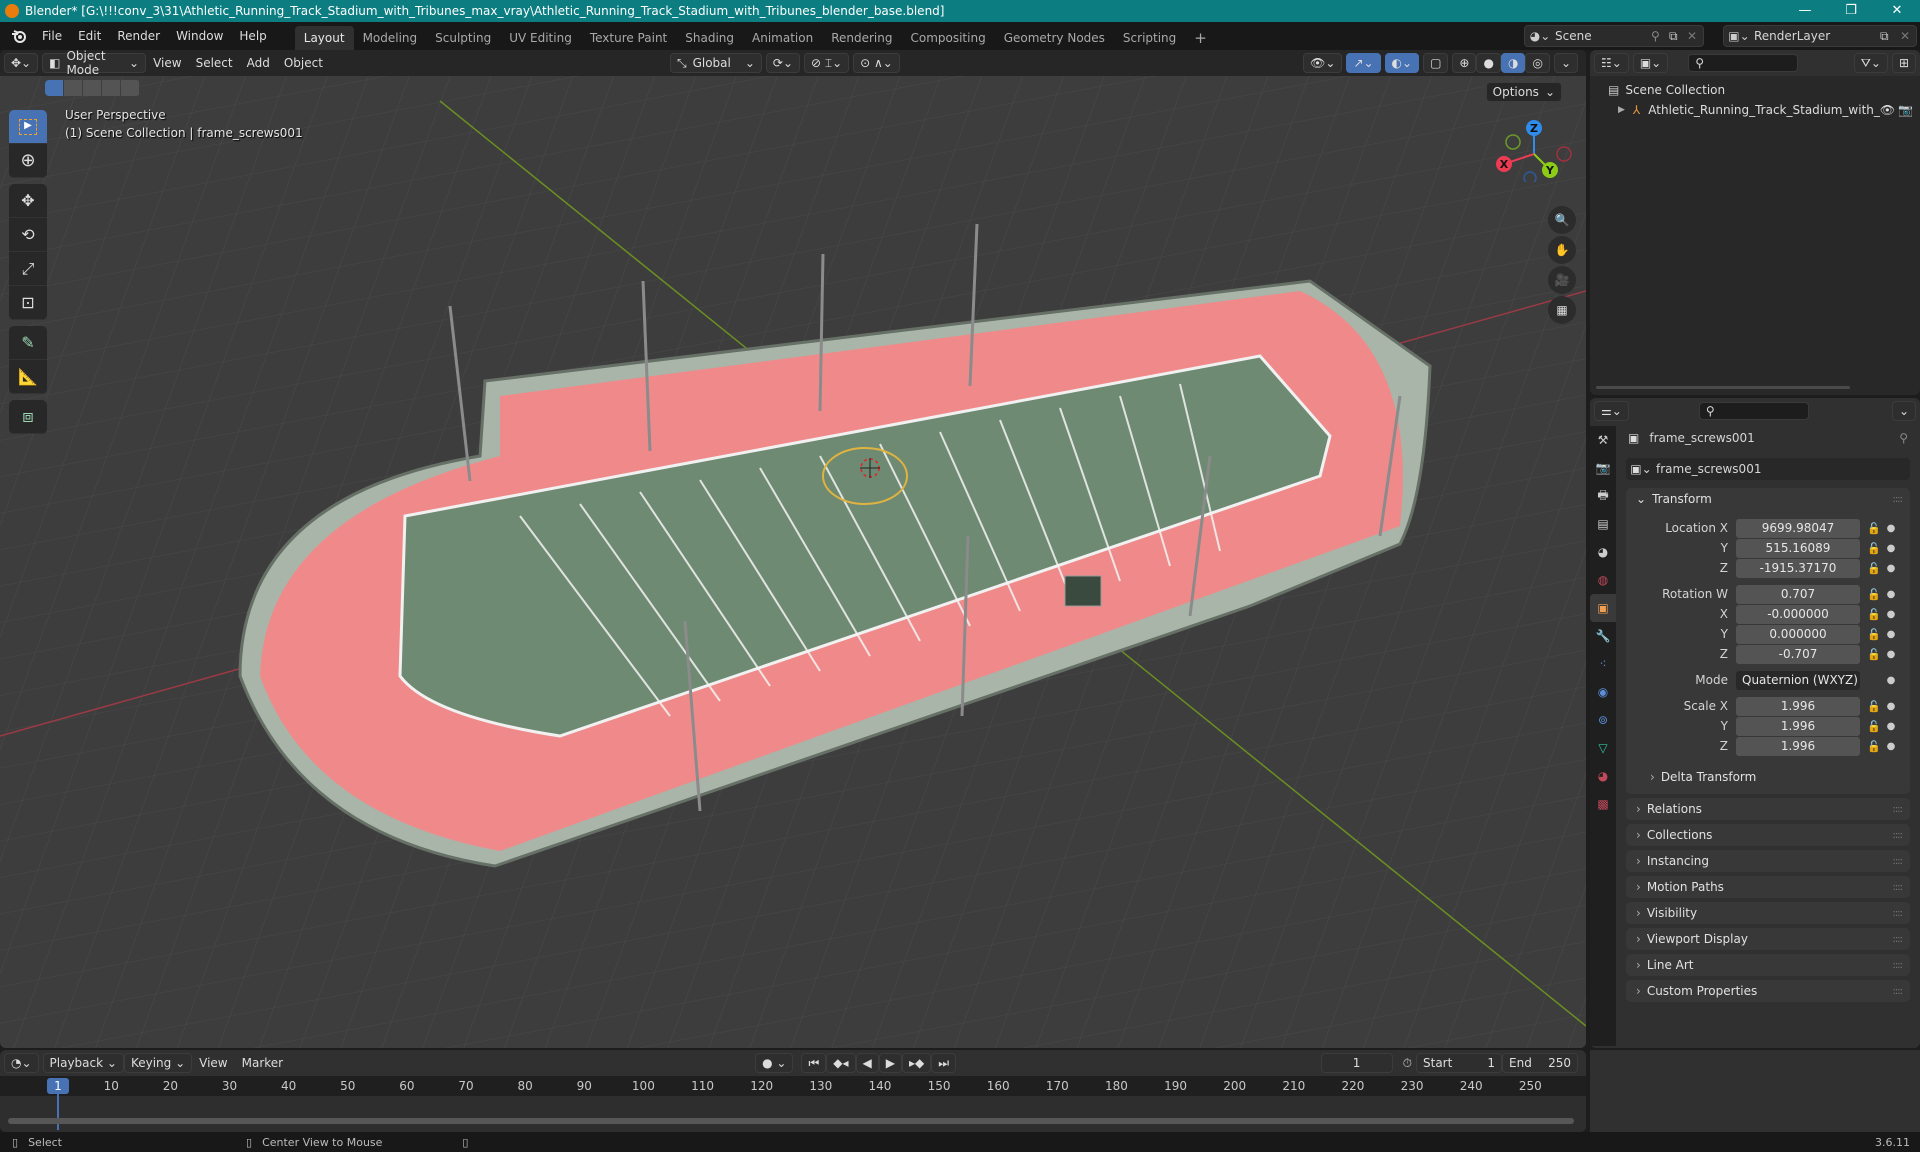  Describe the element at coordinates (158, 1063) in the screenshot. I see `keying-menu: Keying ⌄` at that location.